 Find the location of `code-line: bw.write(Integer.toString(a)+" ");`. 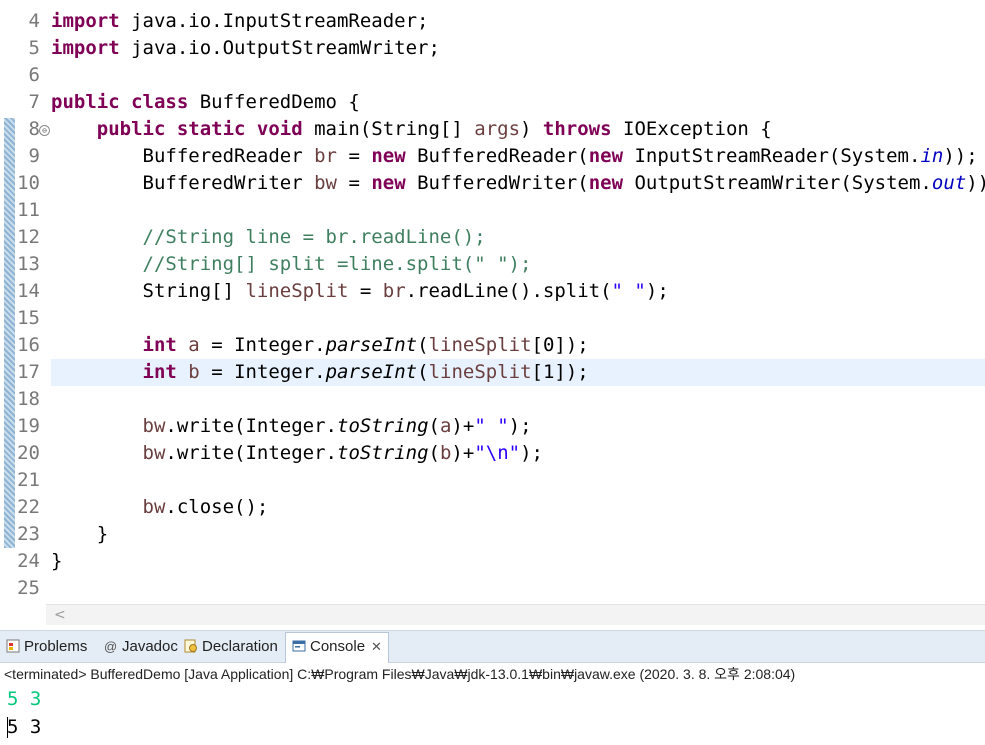

code-line: bw.write(Integer.toString(a)+" "); is located at coordinates (291, 426).